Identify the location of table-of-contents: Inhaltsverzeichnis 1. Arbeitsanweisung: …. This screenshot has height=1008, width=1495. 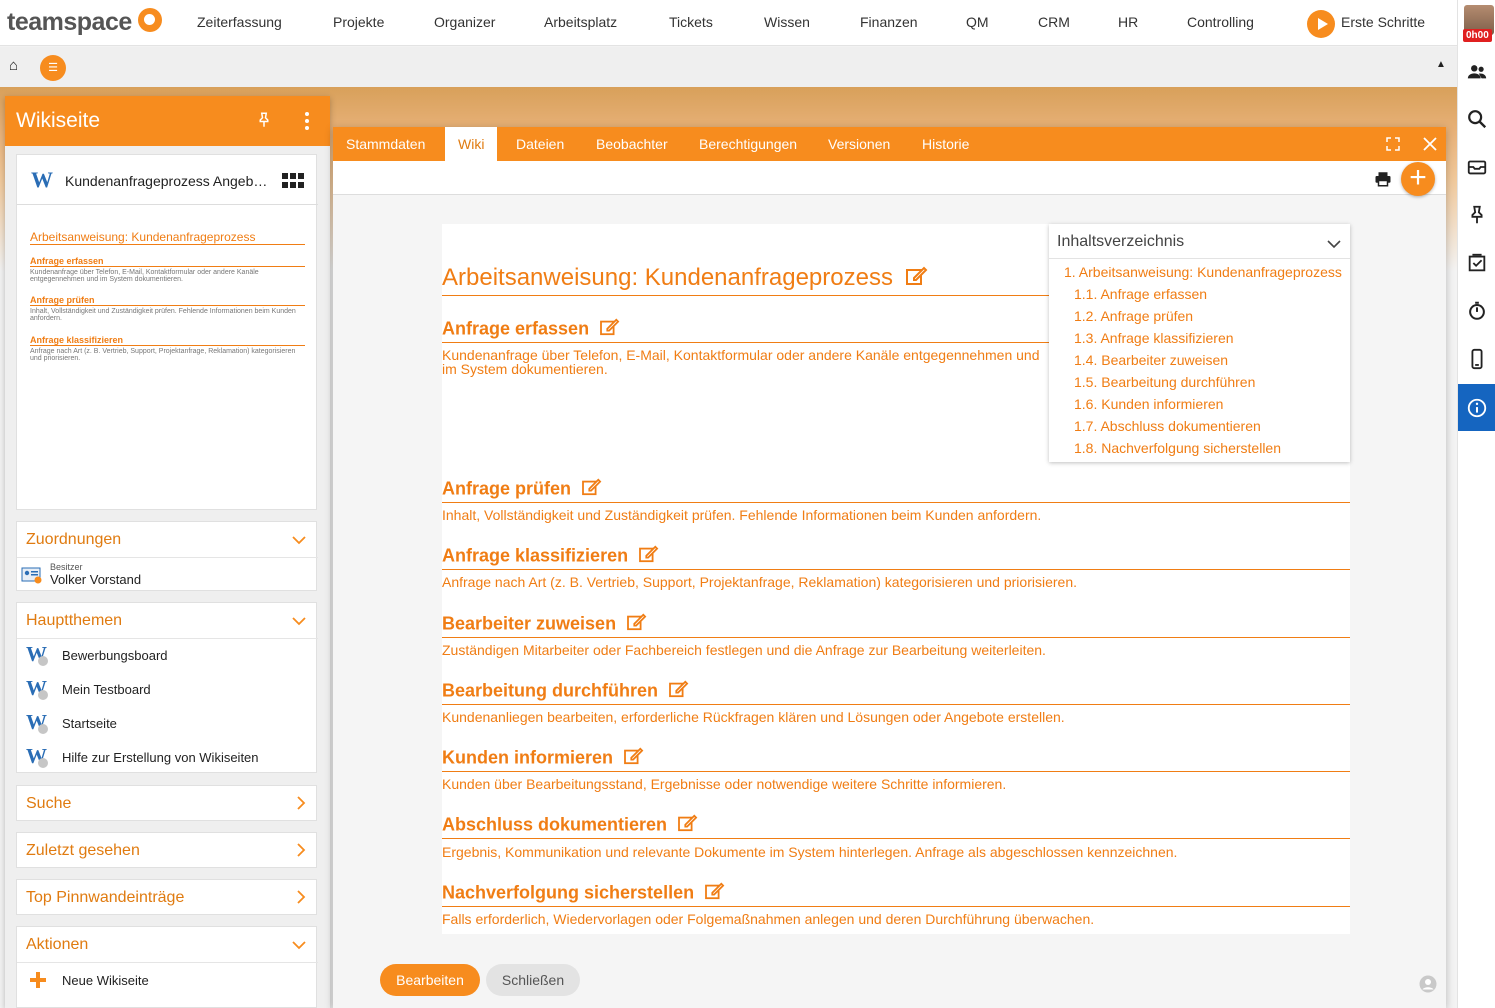
(1199, 343).